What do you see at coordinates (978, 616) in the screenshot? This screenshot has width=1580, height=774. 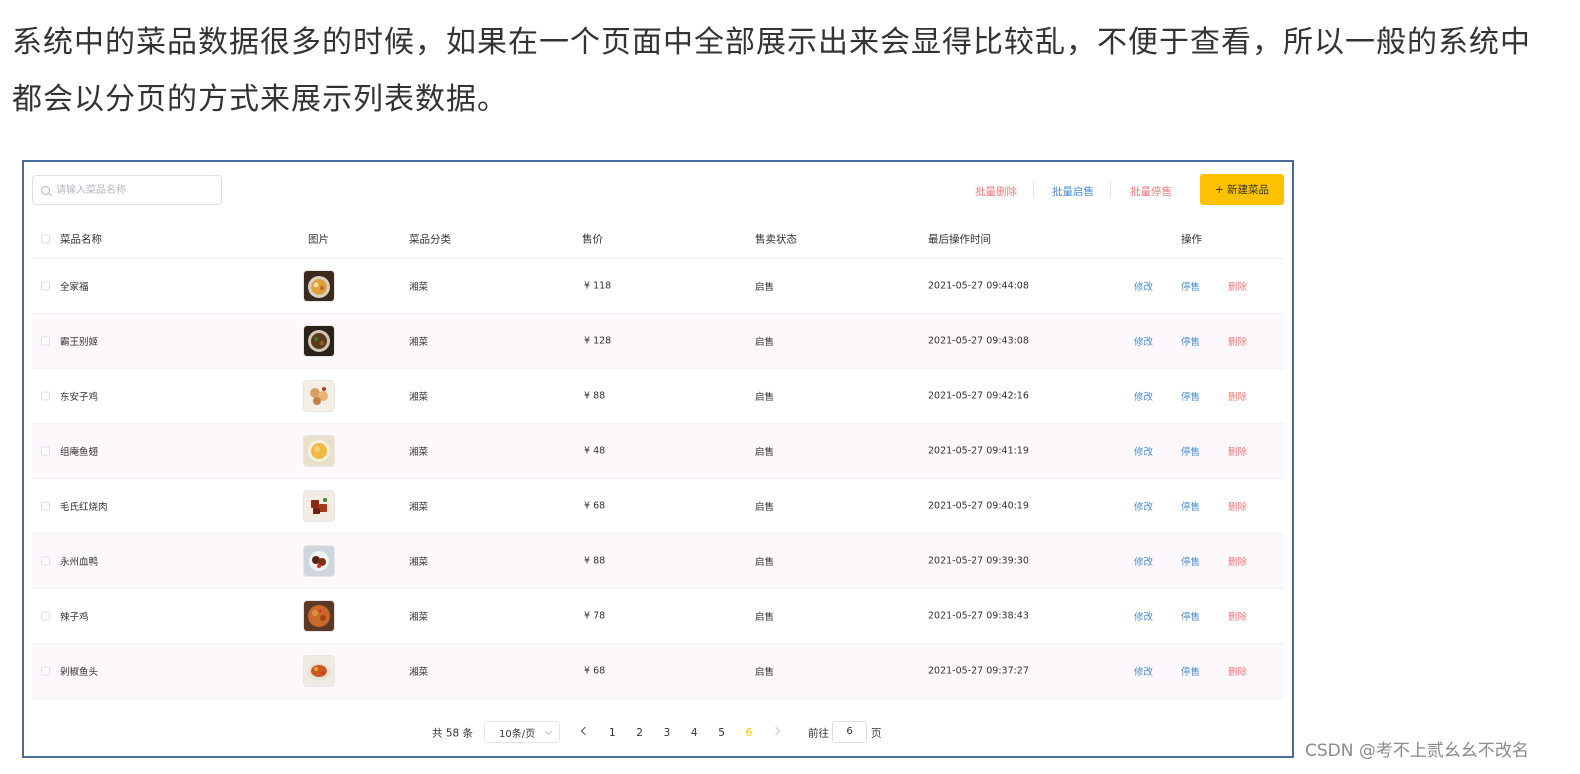 I see `dish-updated-time: 2021-05-27 09:38:43` at bounding box center [978, 616].